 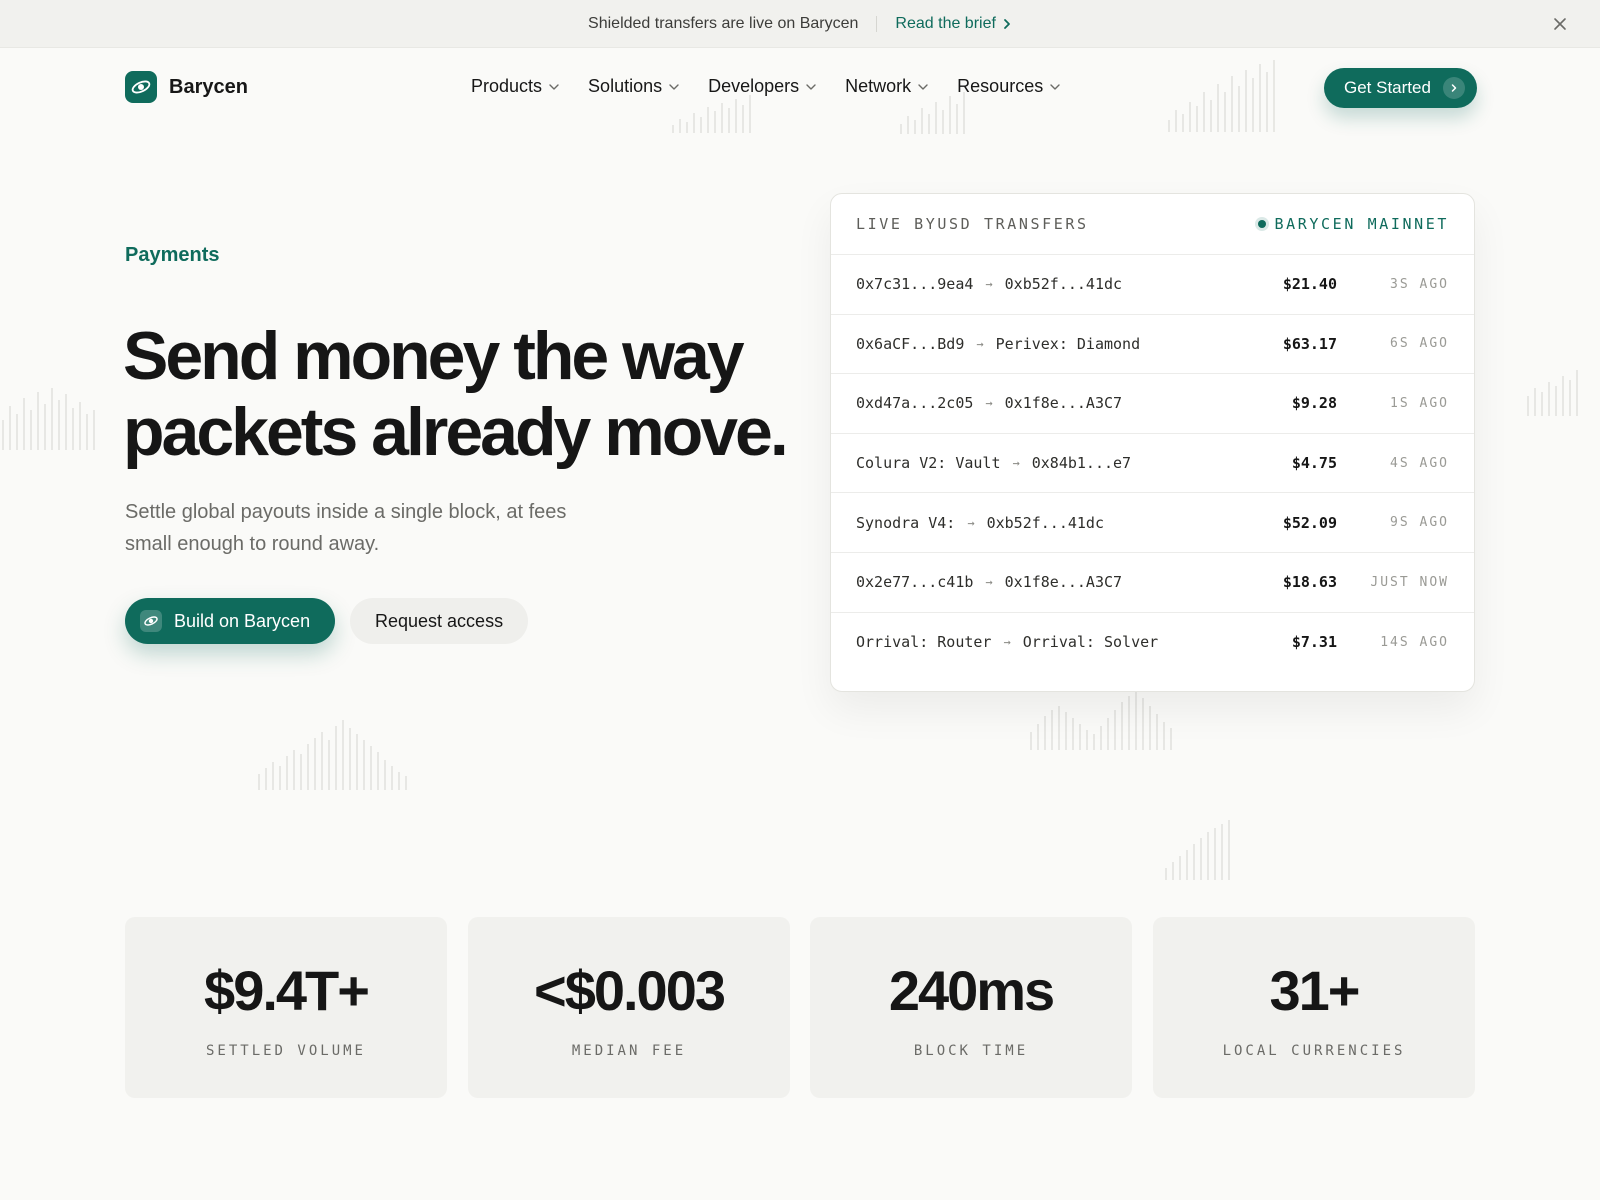 I want to click on transfer-route: Orrival: Router → Orrival: Solver, so click(x=1046, y=642).